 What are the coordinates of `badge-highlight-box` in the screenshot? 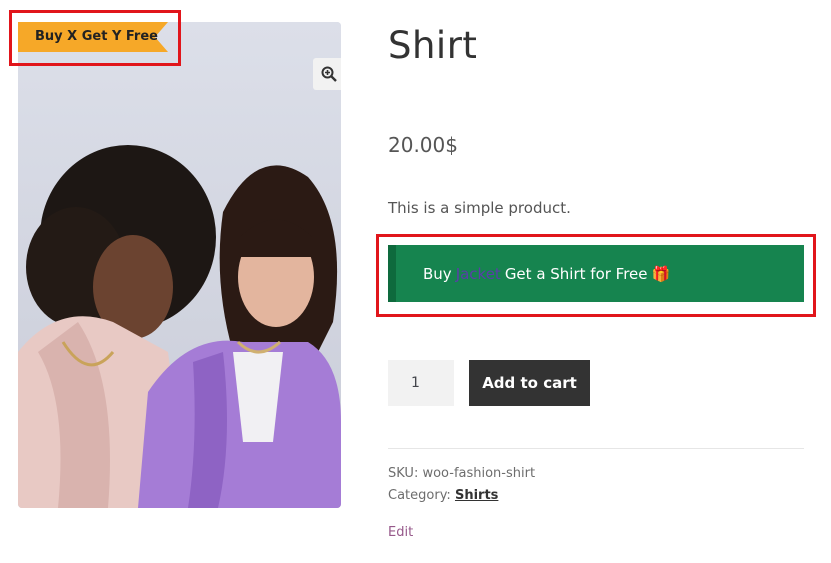 It's located at (95, 38).